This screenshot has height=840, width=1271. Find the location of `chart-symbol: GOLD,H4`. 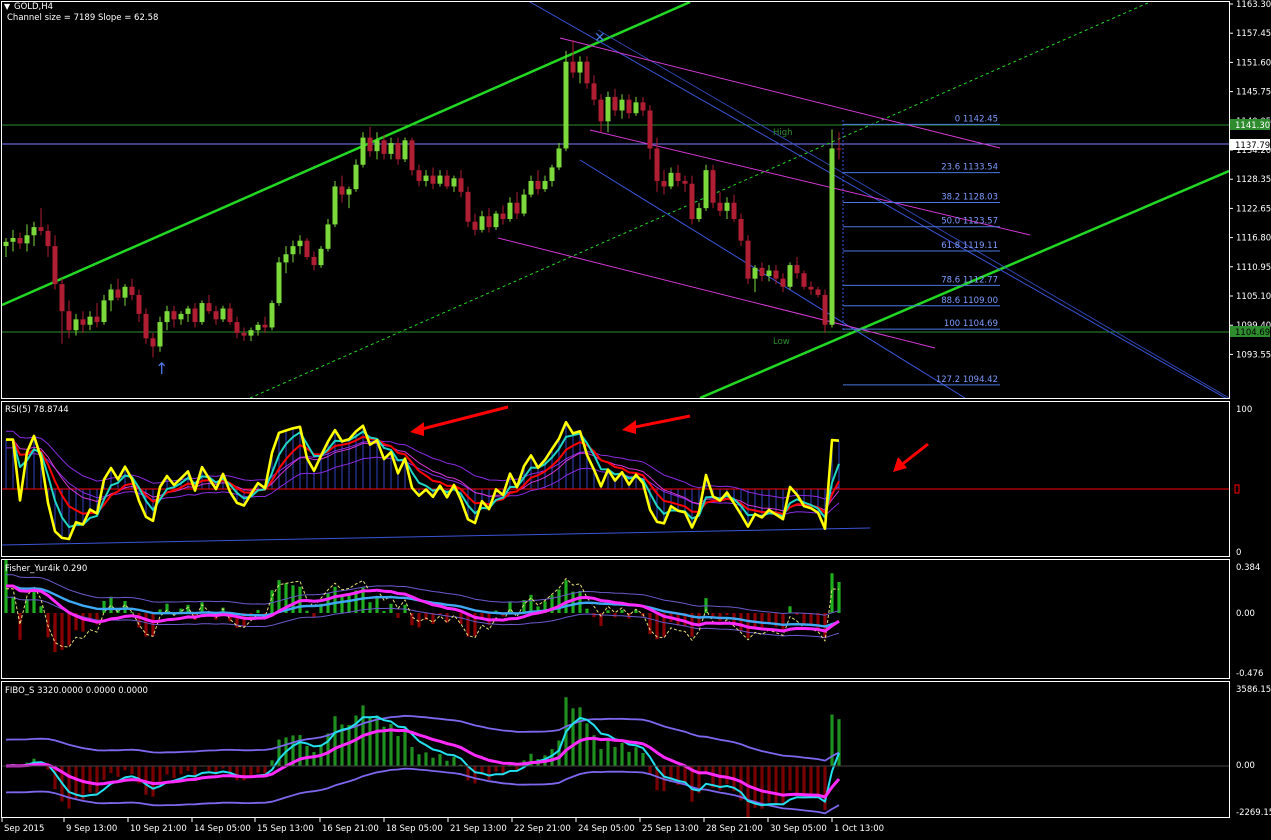

chart-symbol: GOLD,H4 is located at coordinates (33, 7).